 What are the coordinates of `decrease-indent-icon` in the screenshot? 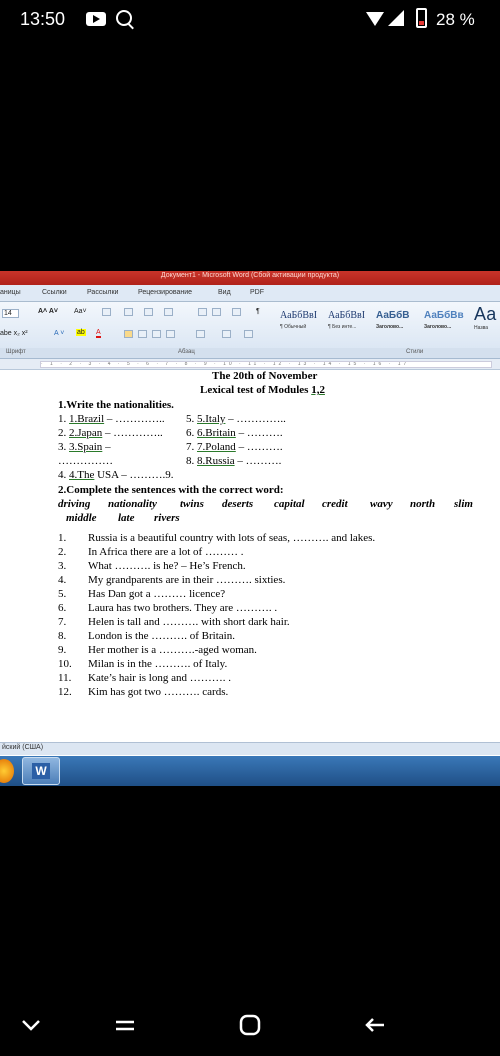 It's located at (202, 312).